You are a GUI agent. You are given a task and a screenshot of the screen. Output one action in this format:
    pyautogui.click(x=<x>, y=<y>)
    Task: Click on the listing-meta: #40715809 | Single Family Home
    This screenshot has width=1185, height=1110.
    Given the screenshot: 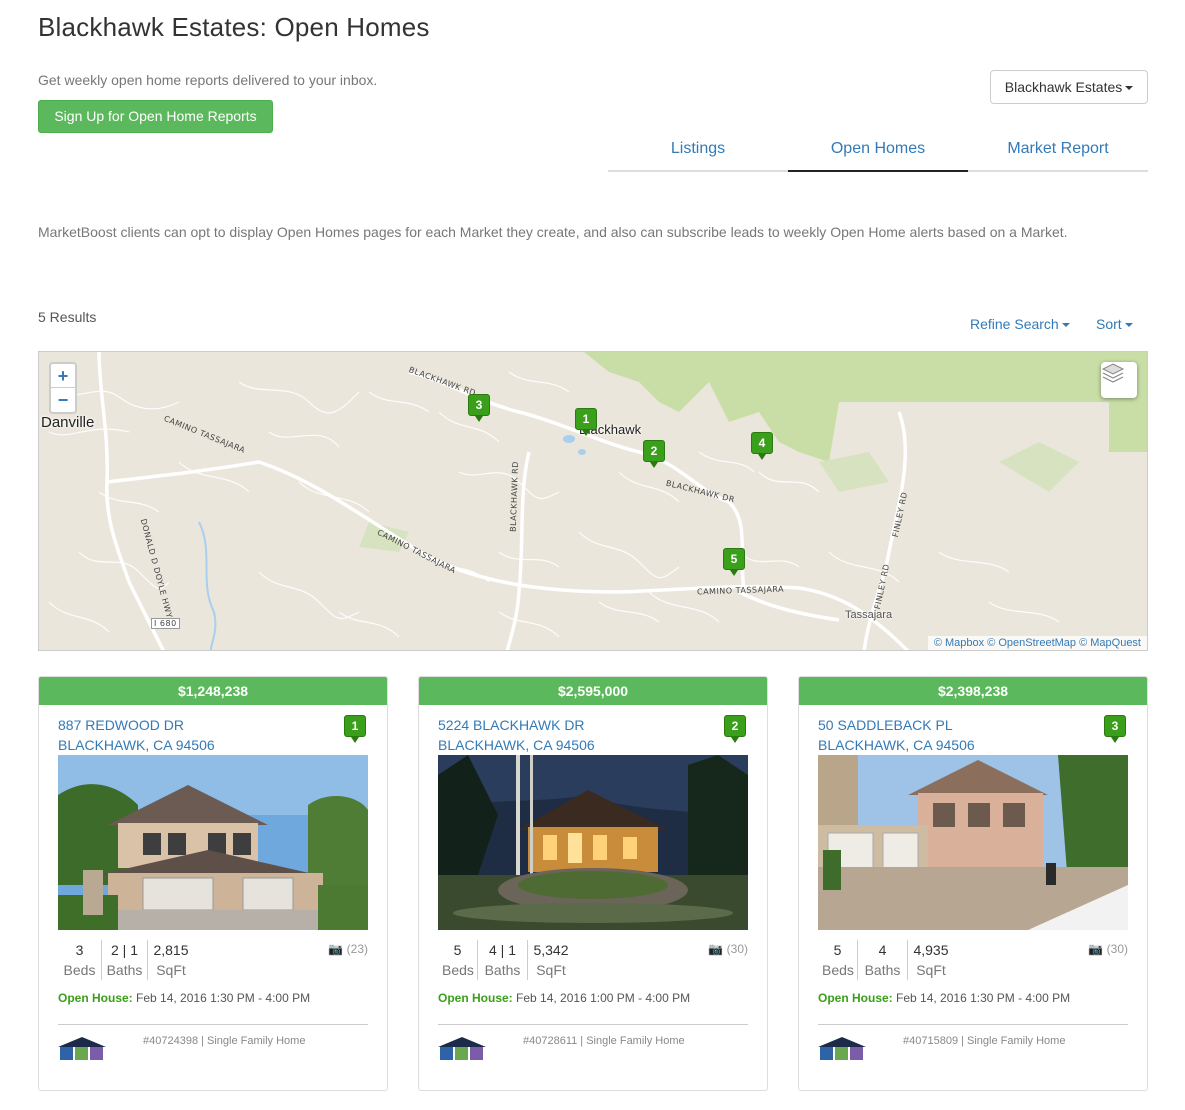 What is the action you would take?
    pyautogui.click(x=984, y=1041)
    